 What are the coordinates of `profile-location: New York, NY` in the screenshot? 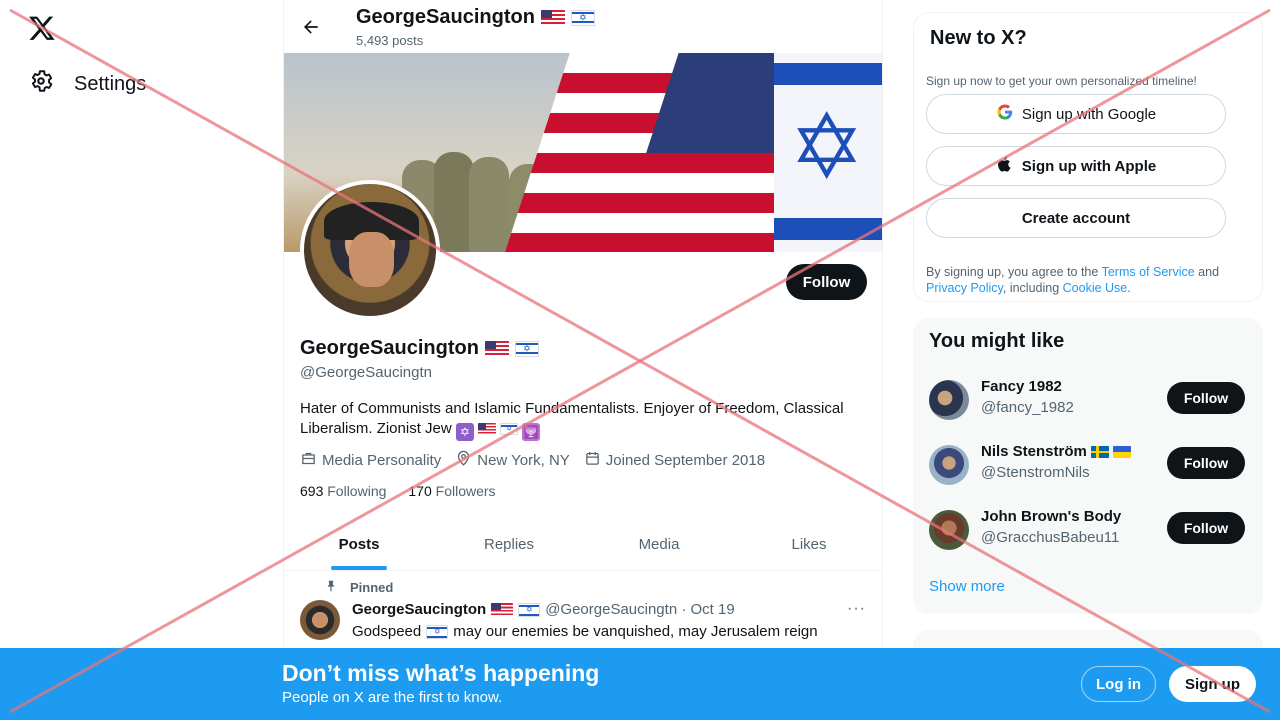 It's located at (512, 460).